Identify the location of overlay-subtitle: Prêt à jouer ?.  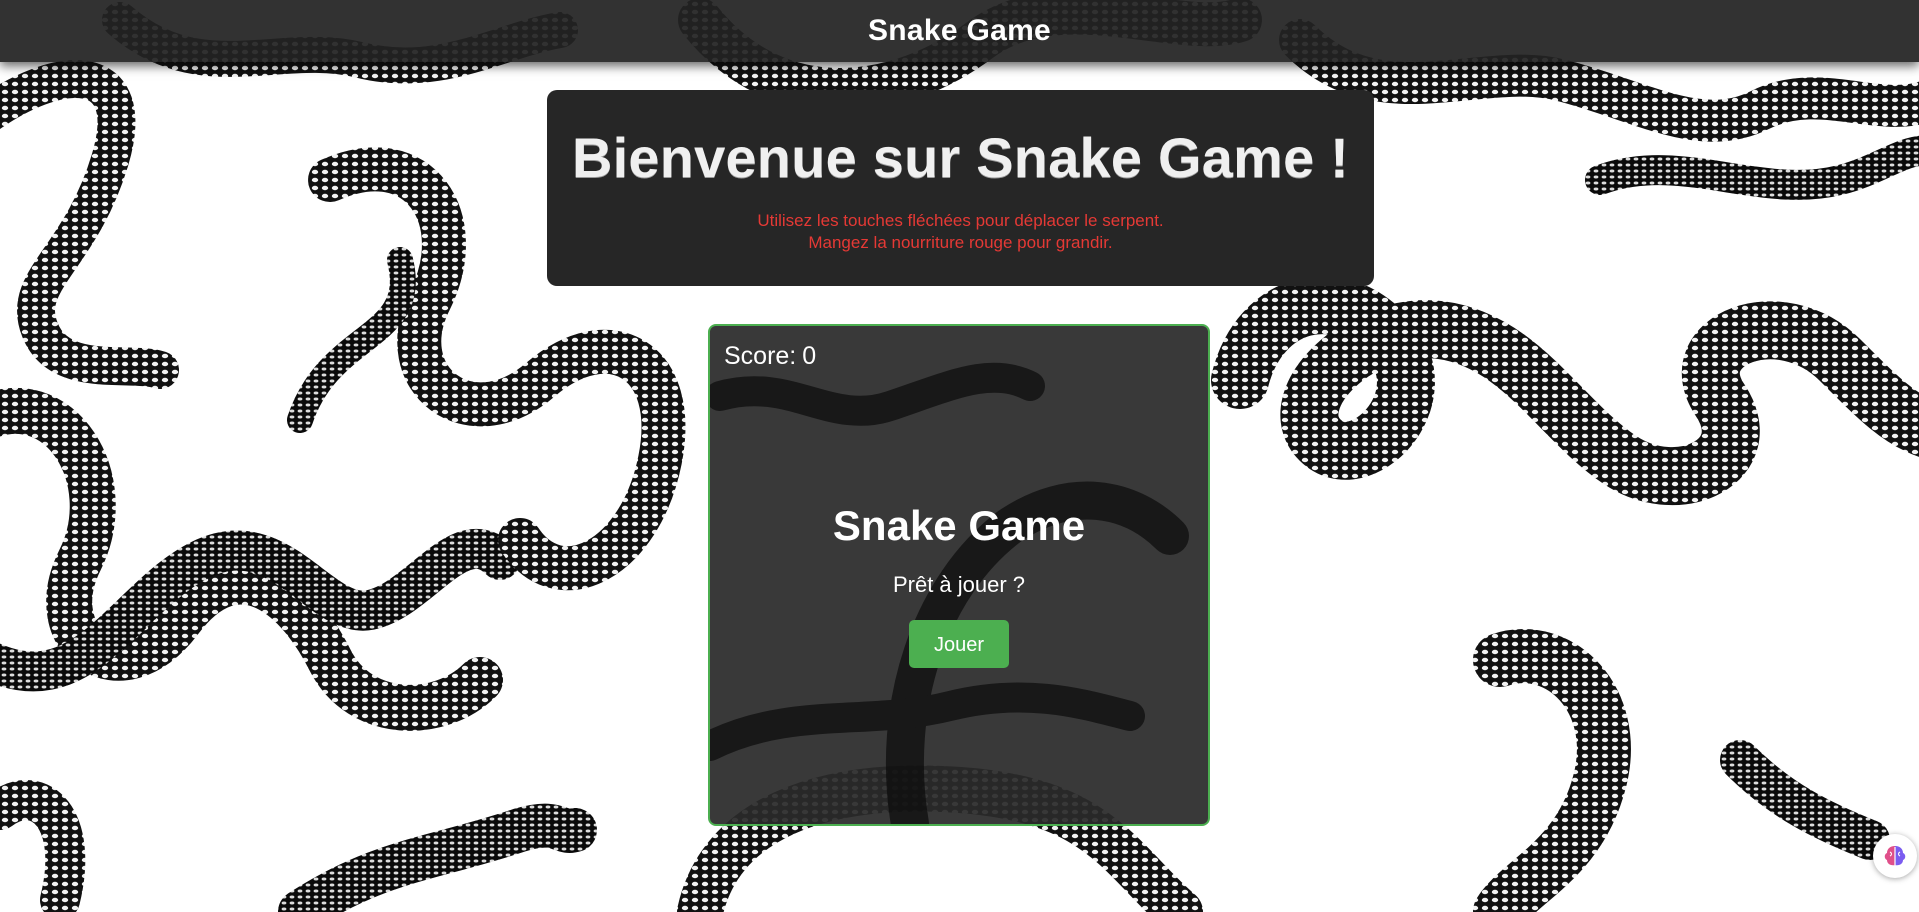
(959, 584).